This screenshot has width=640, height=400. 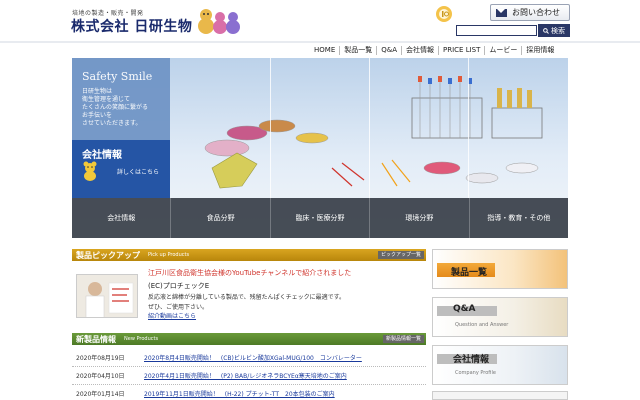 What do you see at coordinates (320, 22) in the screenshot?
I see `site-header: 培地の製造・販売・開発 株式会社 日研生物 お問い合わせ 検索` at bounding box center [320, 22].